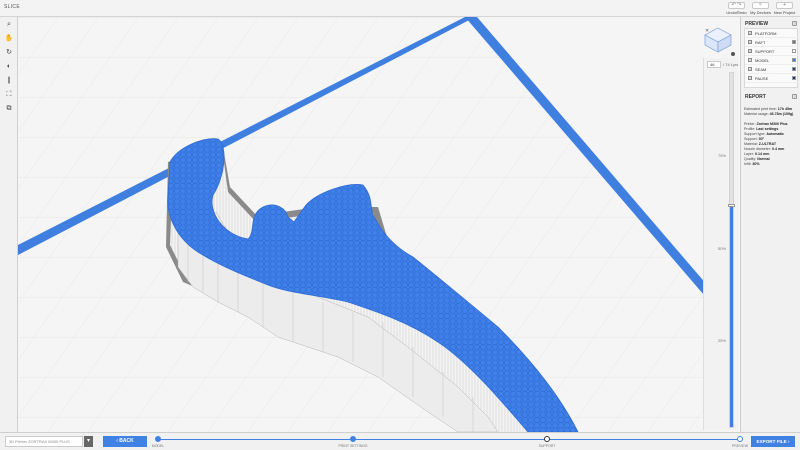  What do you see at coordinates (760, 12) in the screenshot?
I see `my-devices-label: My Devices` at bounding box center [760, 12].